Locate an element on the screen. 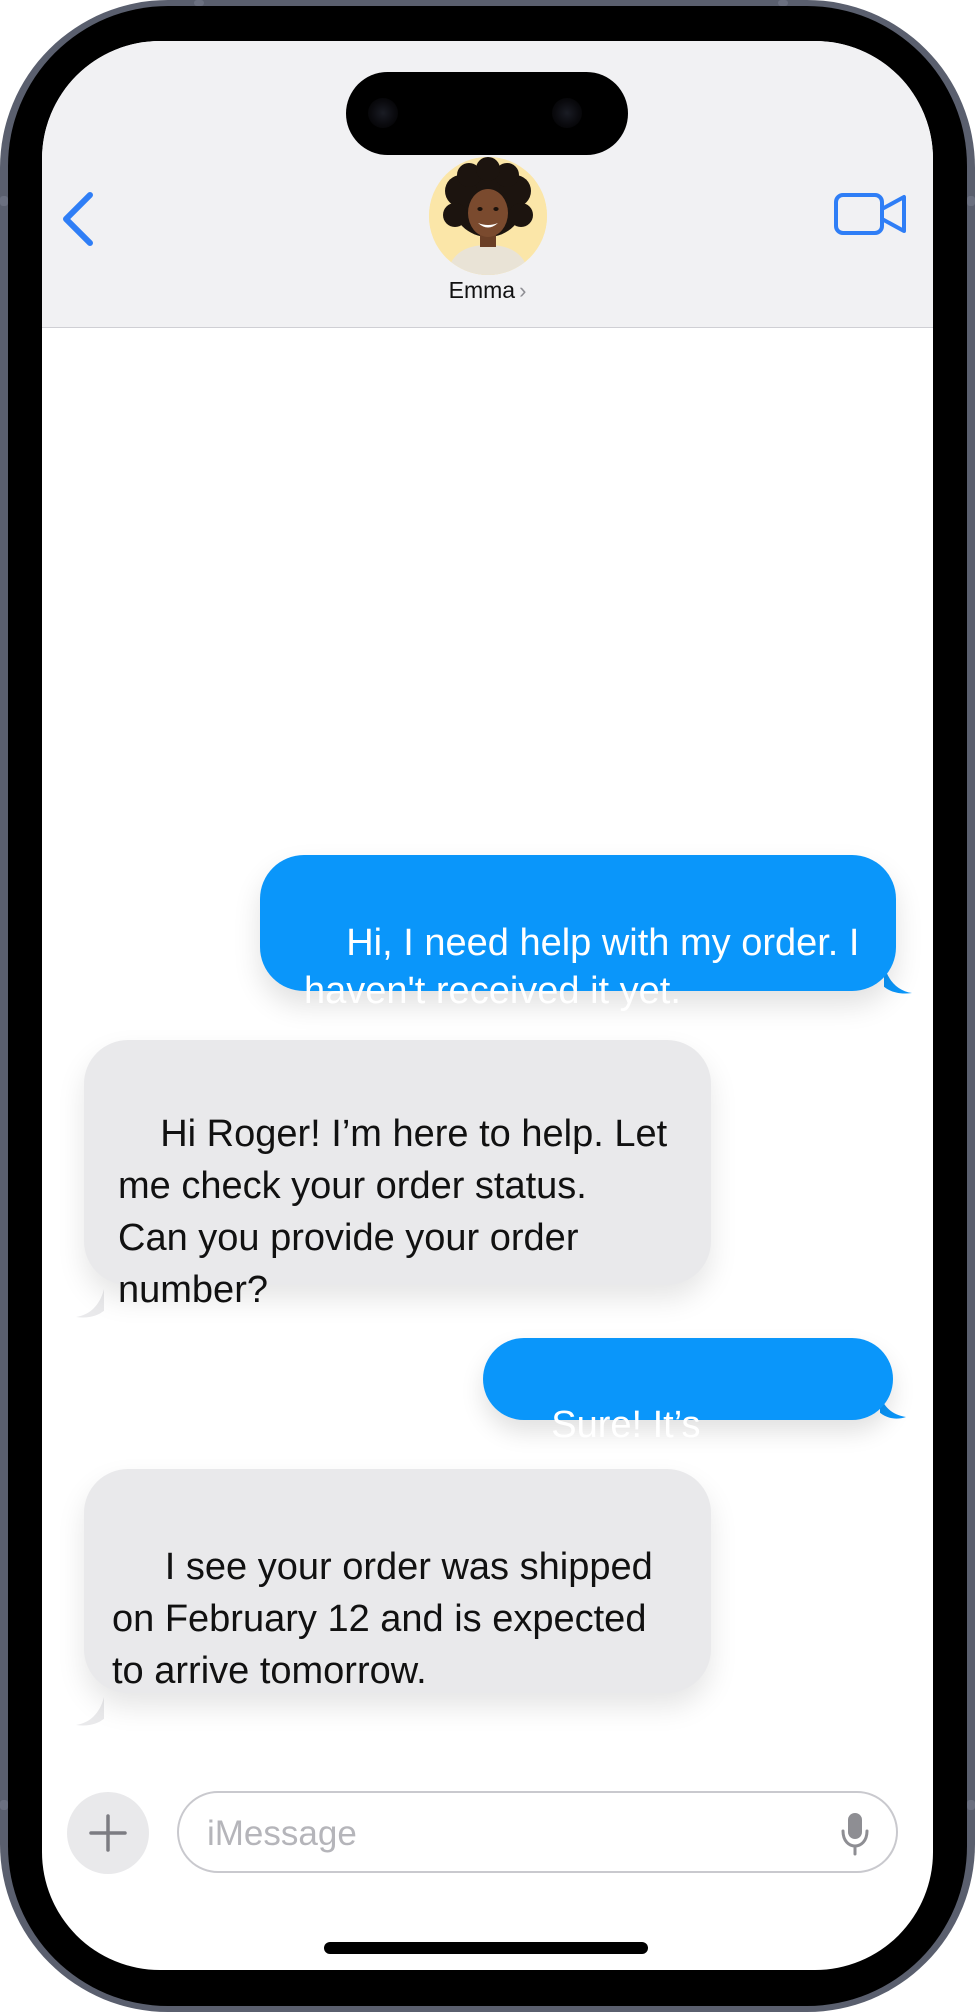  contact-name-button: Emma › is located at coordinates (487, 290).